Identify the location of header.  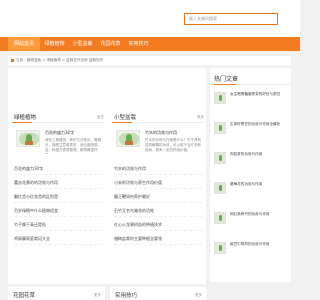
(150, 18).